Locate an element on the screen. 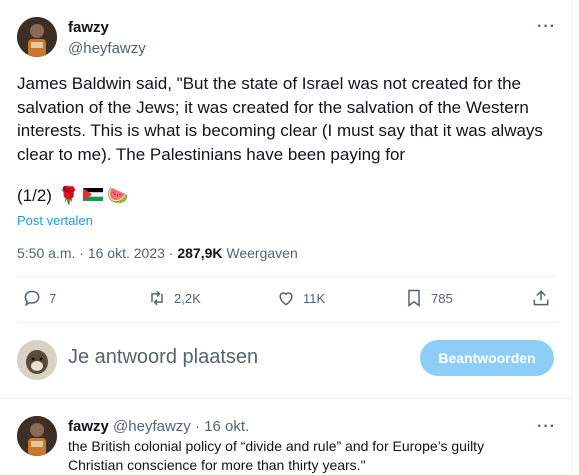  tweet-part-line: (1/2) 🌹 🍉 is located at coordinates (72, 196).